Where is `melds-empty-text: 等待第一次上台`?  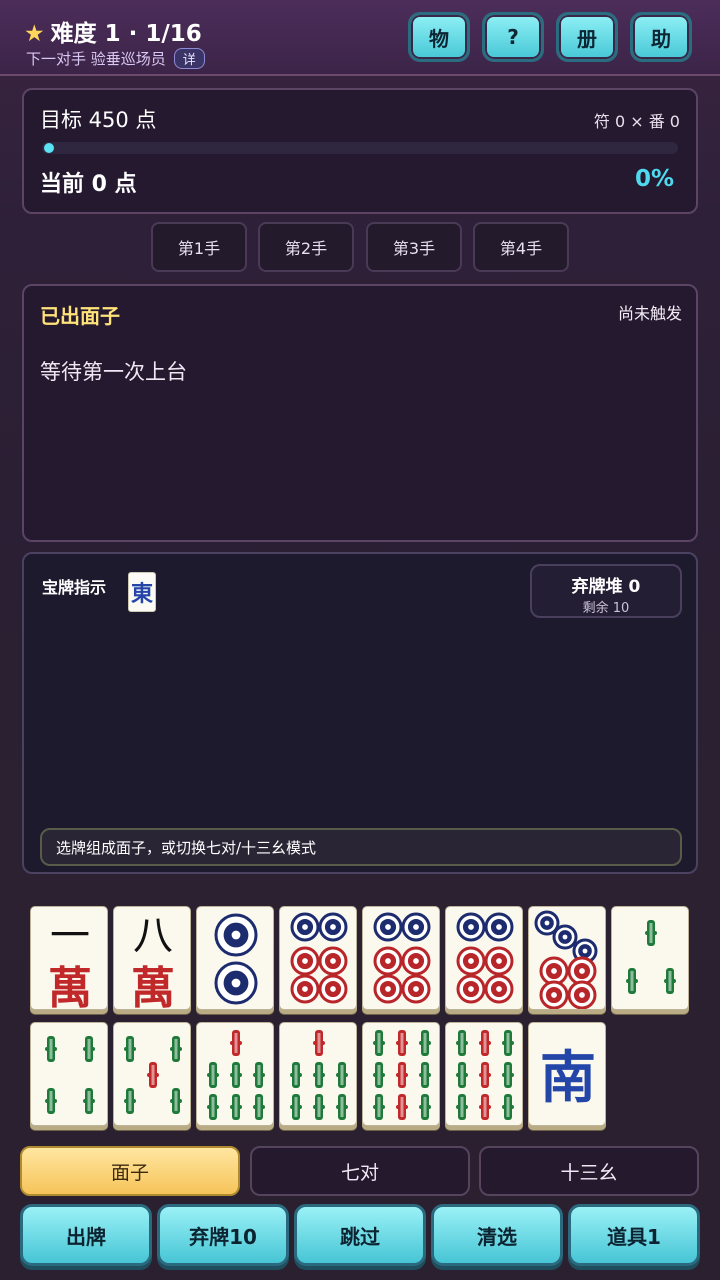 melds-empty-text: 等待第一次上台 is located at coordinates (113, 372).